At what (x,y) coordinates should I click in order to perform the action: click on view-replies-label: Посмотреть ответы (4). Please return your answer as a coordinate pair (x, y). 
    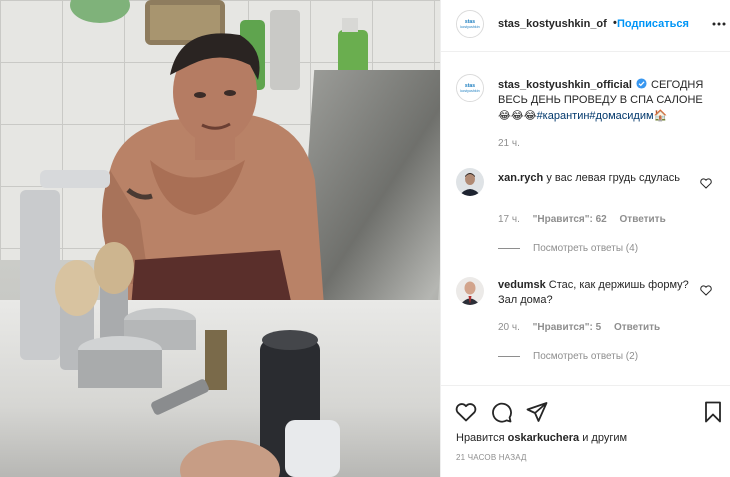
    Looking at the image, I should click on (586, 248).